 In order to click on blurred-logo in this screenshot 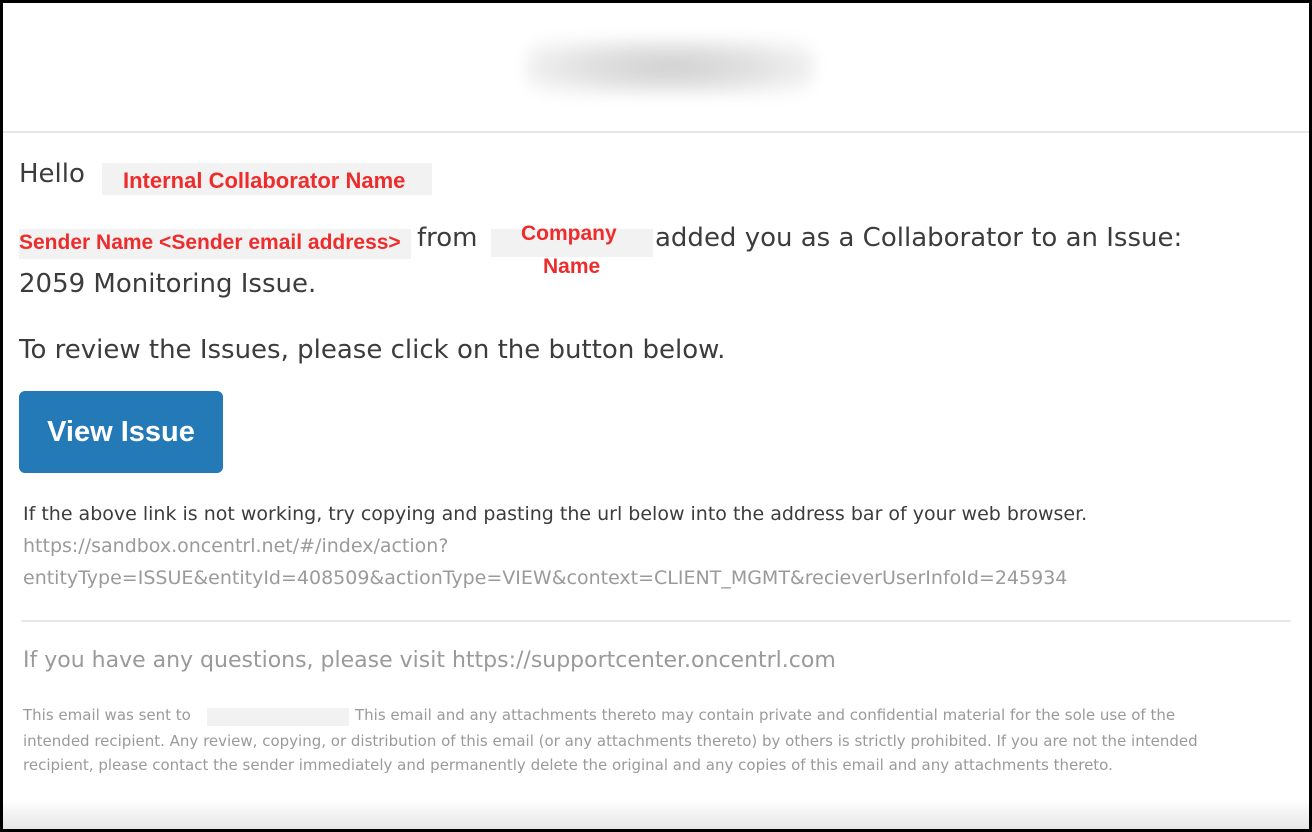, I will do `click(670, 67)`.